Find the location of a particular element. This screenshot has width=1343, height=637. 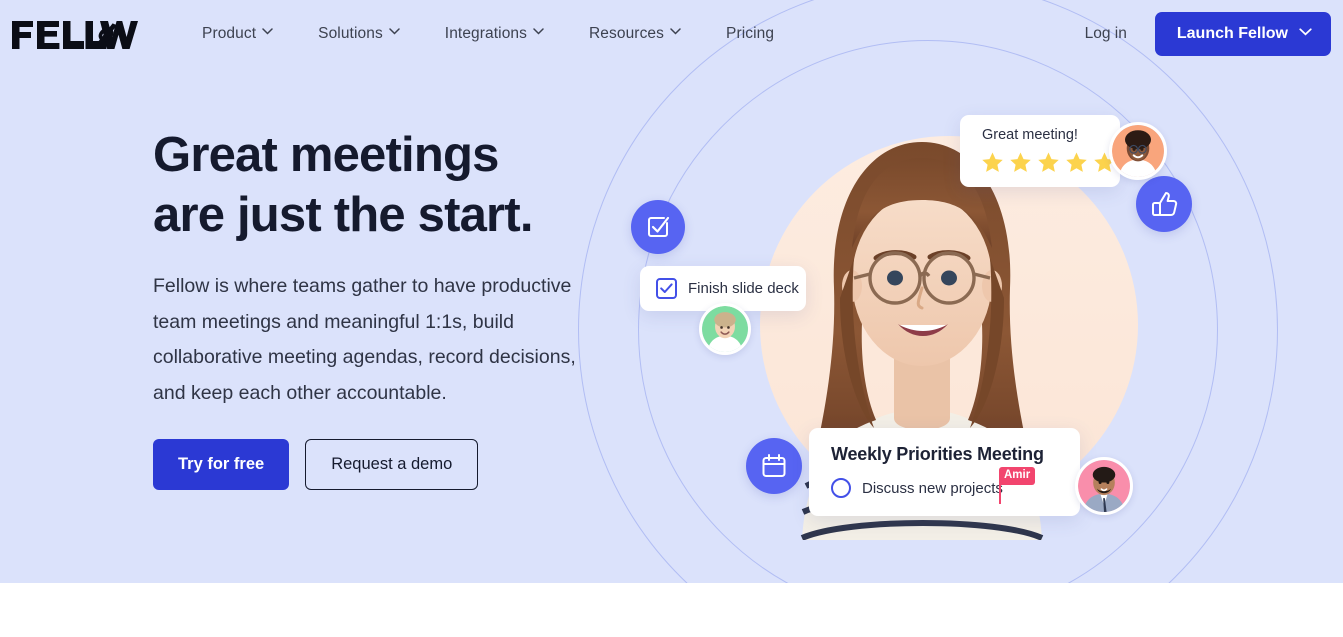

nav-item-integrations: Integrations is located at coordinates (494, 34).